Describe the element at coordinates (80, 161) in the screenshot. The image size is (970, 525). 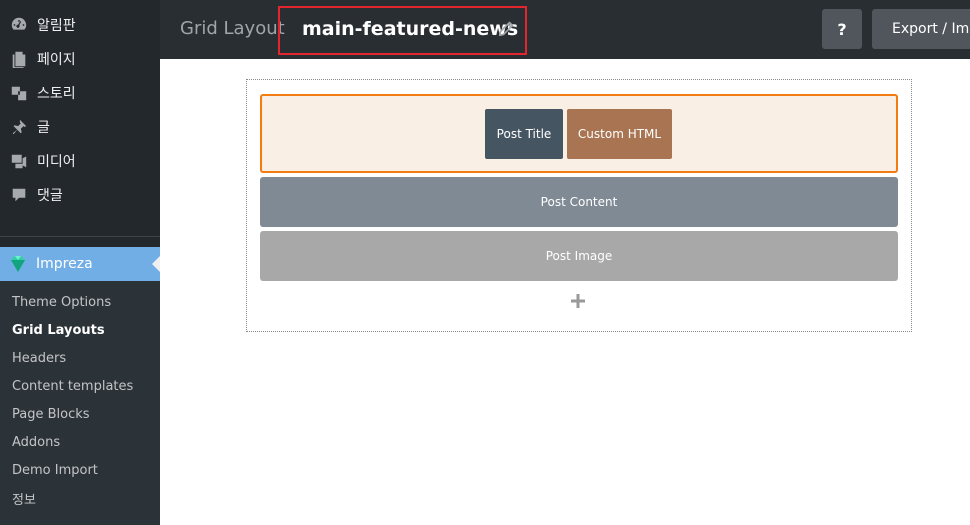
I see `menu-item-media: 미디어` at that location.